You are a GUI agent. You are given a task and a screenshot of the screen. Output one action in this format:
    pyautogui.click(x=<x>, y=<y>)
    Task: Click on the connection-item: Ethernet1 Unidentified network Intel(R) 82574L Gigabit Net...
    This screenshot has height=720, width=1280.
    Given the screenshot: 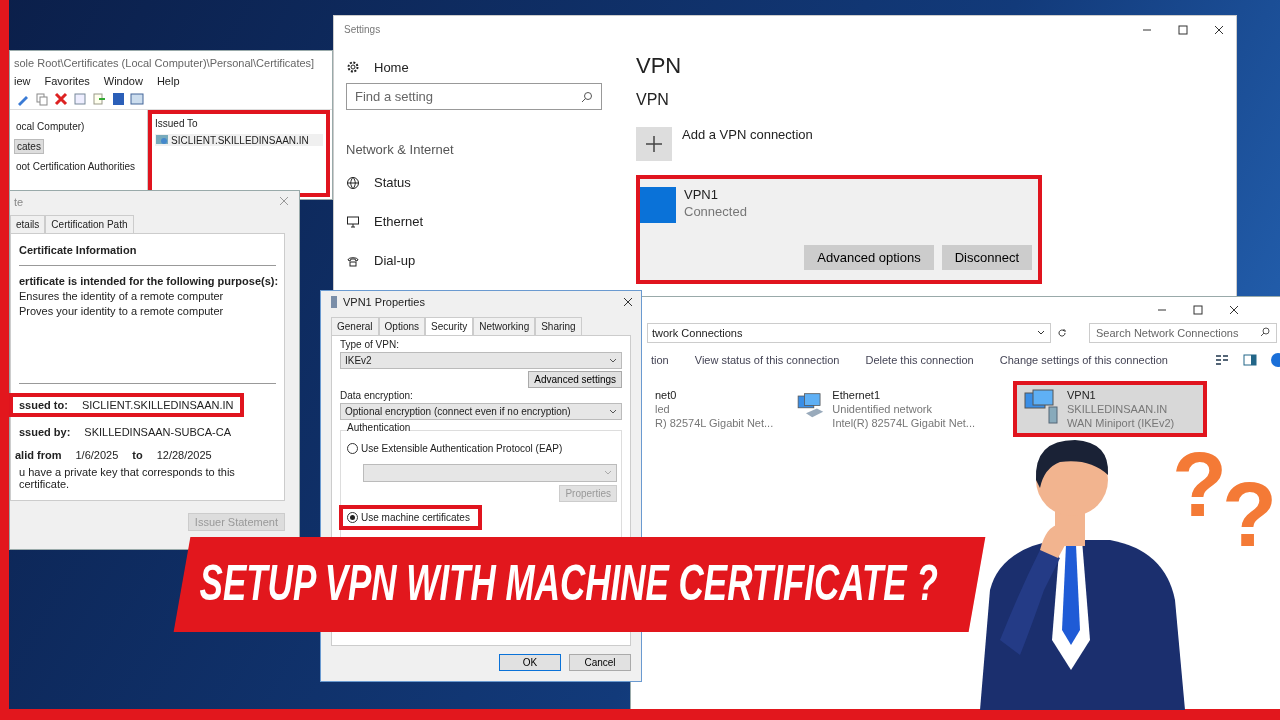 What is the action you would take?
    pyautogui.click(x=885, y=409)
    